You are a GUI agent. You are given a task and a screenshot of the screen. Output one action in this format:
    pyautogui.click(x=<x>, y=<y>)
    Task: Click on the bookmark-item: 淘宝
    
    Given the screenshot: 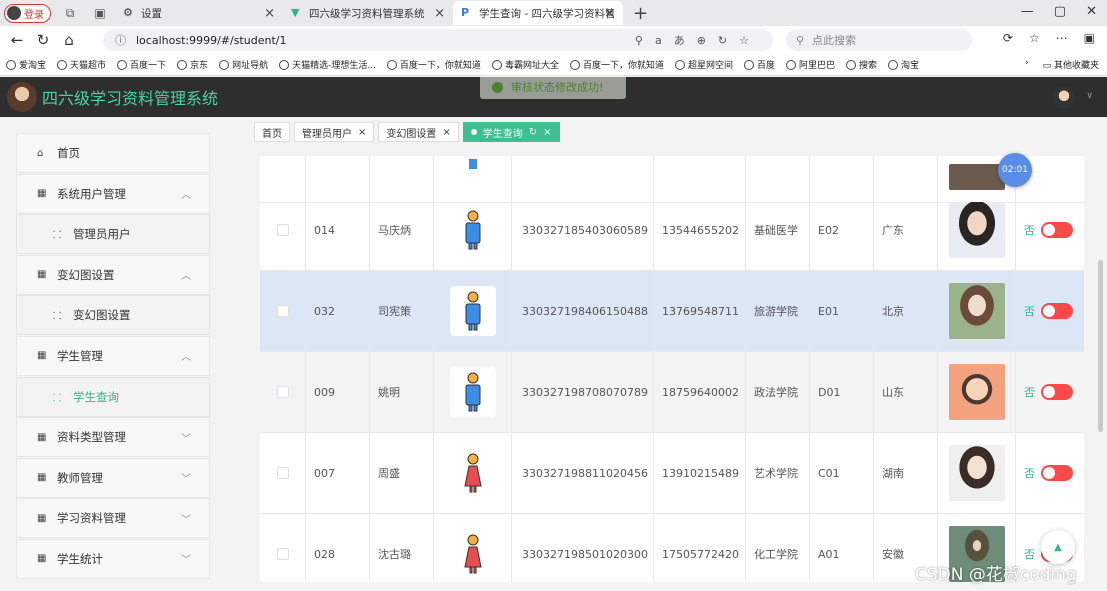 What is the action you would take?
    pyautogui.click(x=903, y=64)
    